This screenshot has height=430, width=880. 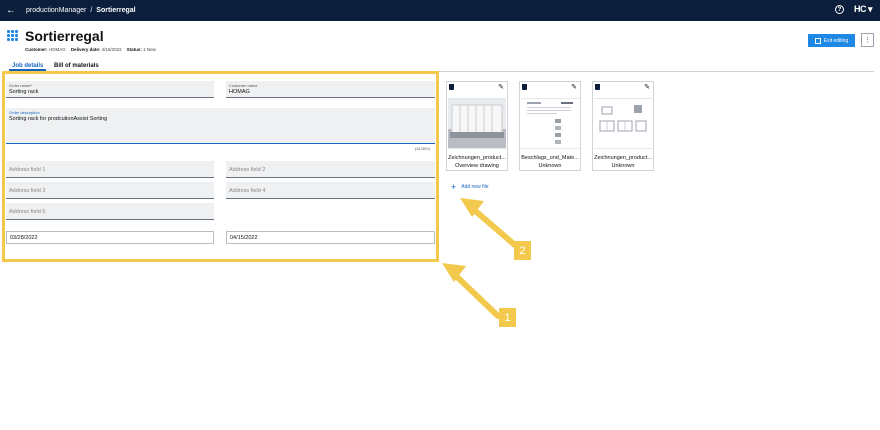 What do you see at coordinates (522, 250) in the screenshot?
I see `callout-badge-2: 2` at bounding box center [522, 250].